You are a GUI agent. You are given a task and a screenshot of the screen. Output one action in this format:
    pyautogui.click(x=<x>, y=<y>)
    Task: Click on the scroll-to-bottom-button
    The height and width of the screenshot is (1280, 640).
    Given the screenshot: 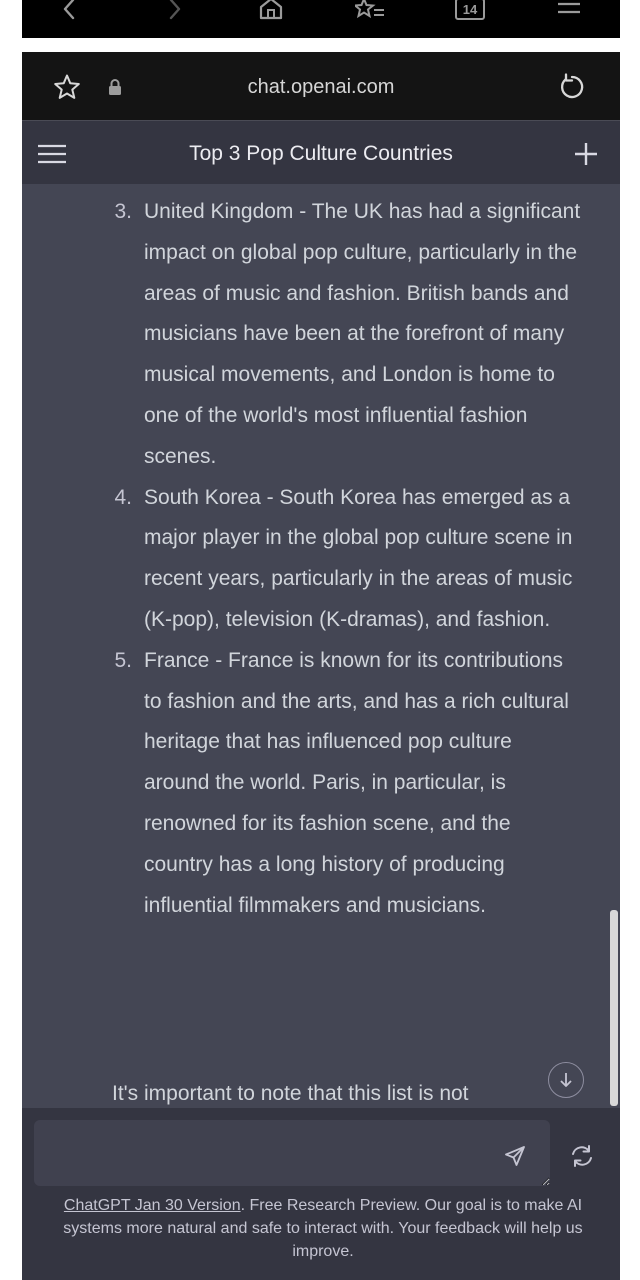 What is the action you would take?
    pyautogui.click(x=566, y=1080)
    